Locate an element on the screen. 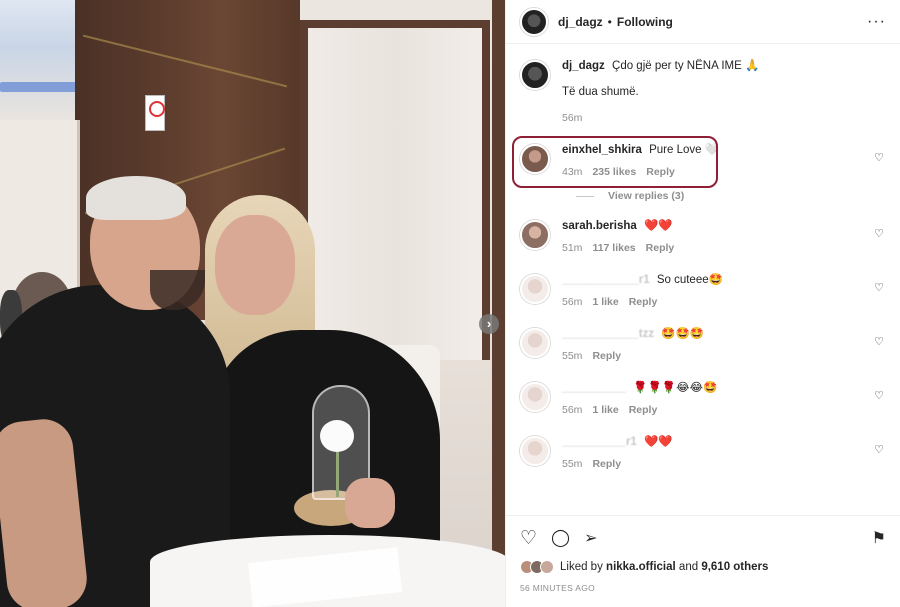 The width and height of the screenshot is (900, 607). liker-avatar is located at coordinates (547, 567).